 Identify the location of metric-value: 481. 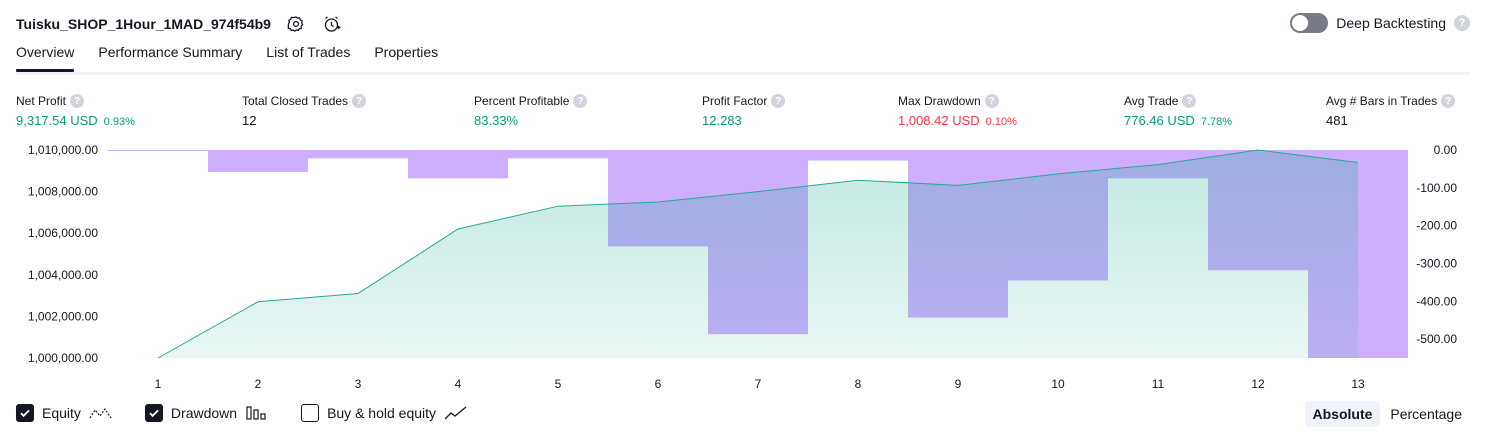
(1337, 120).